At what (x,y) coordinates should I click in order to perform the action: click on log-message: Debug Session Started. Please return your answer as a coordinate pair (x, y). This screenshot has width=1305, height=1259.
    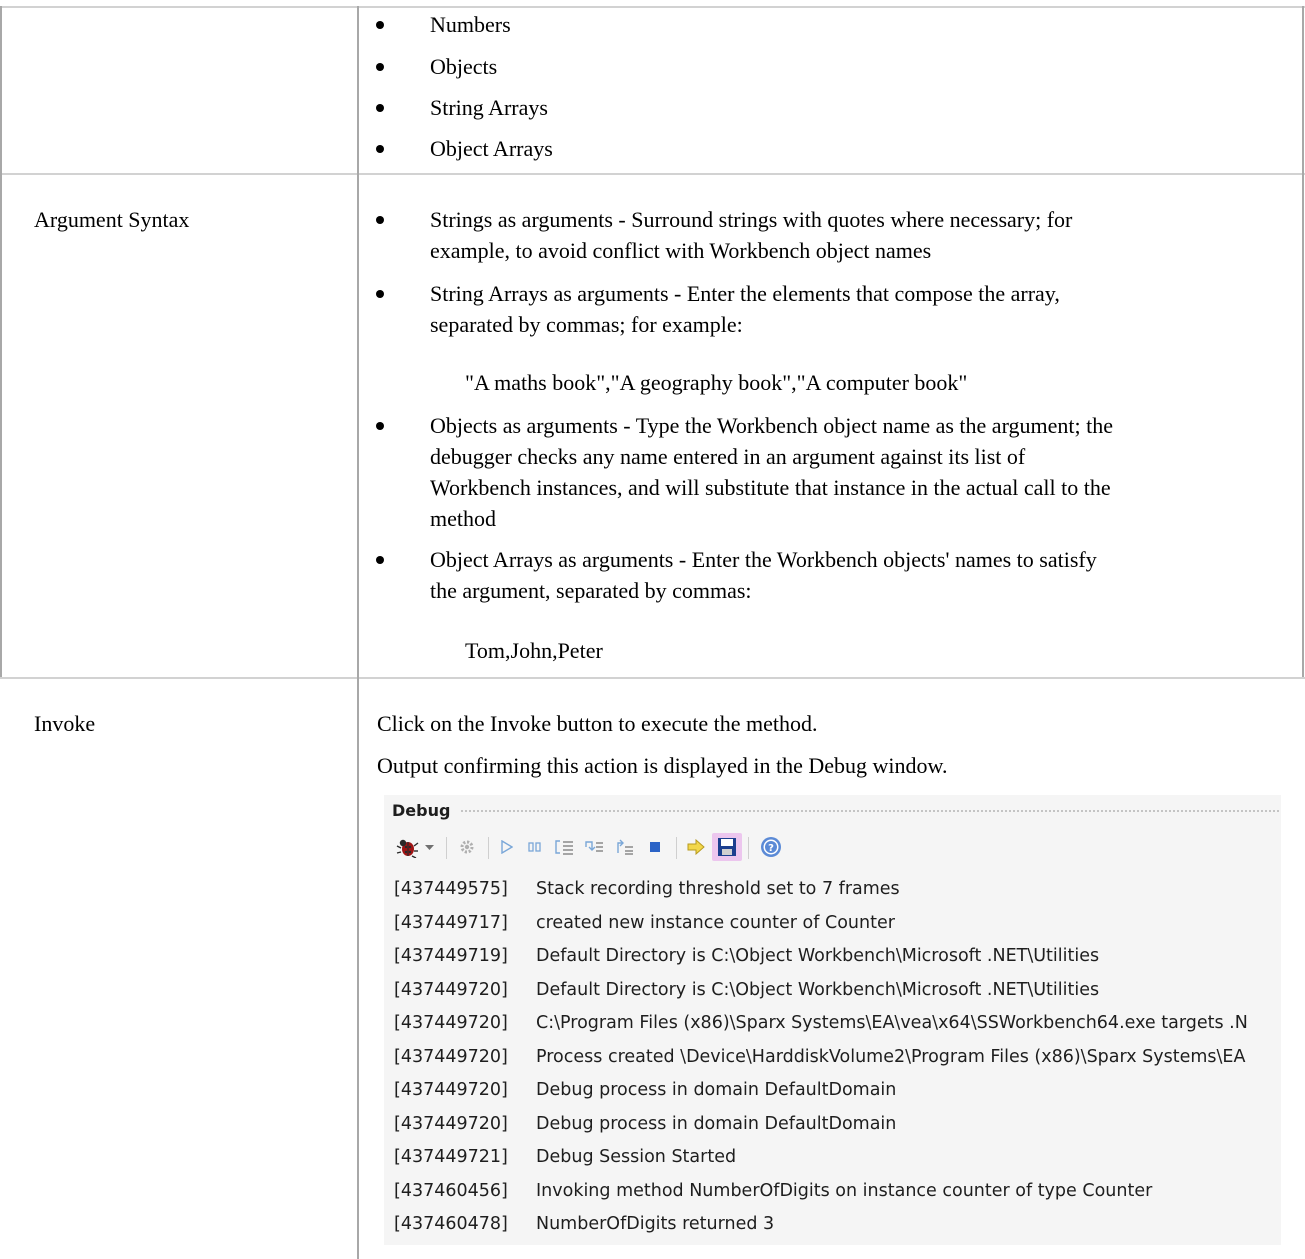
    Looking at the image, I should click on (636, 1157).